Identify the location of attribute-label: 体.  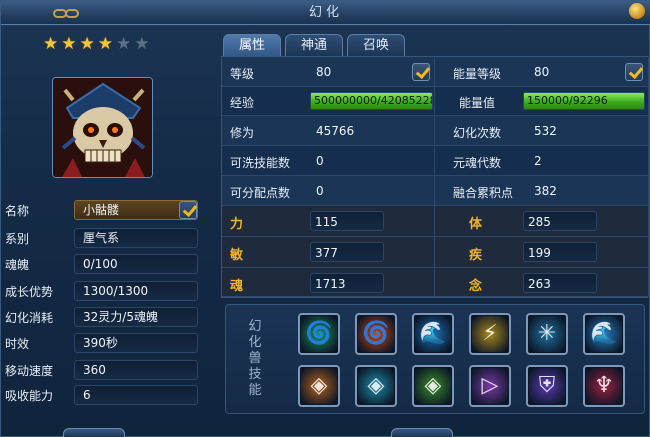
(476, 224).